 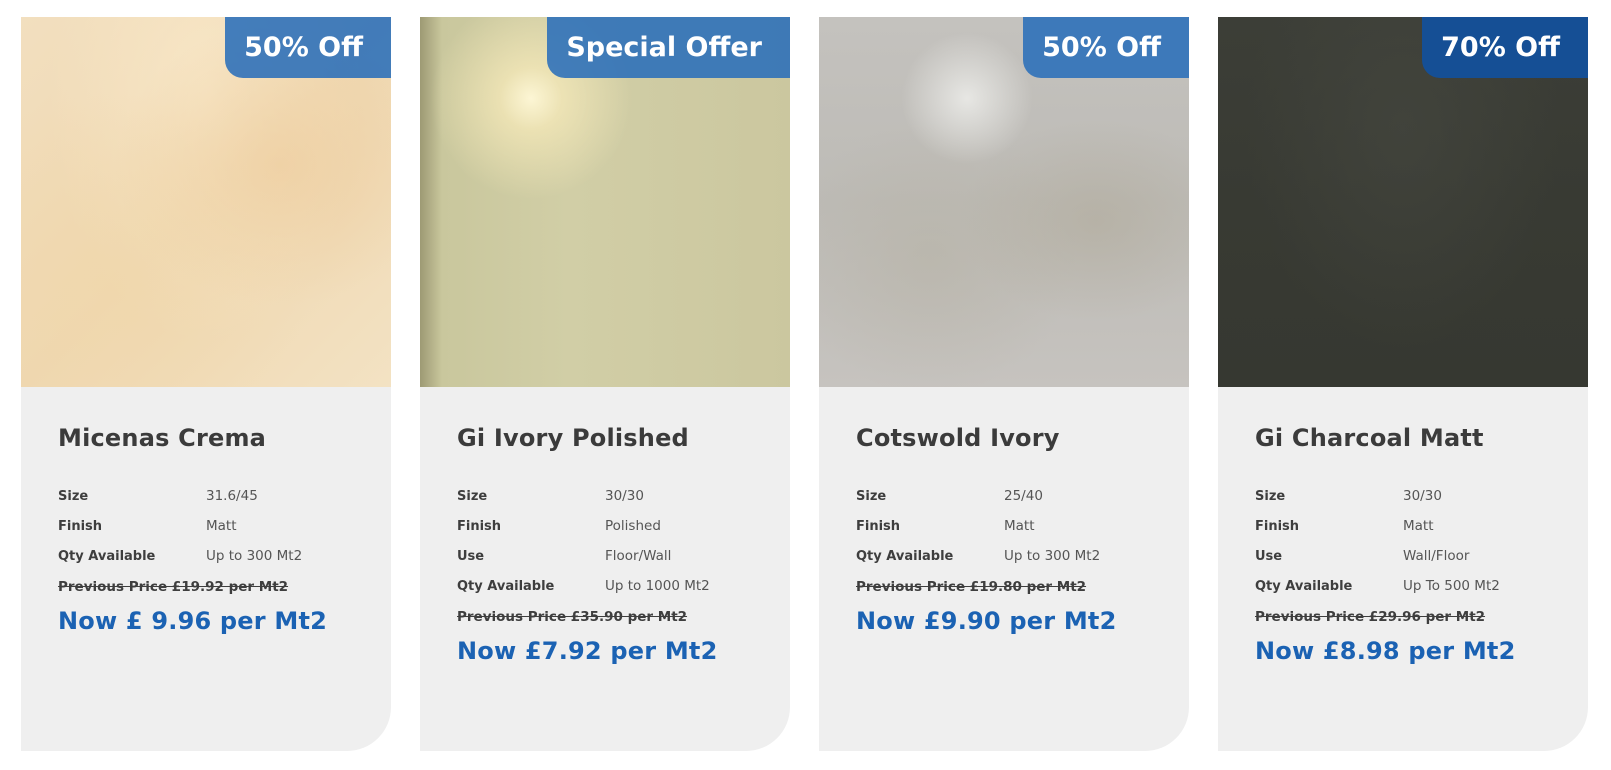 What do you see at coordinates (638, 556) in the screenshot?
I see `spec-value: Floor/Wall` at bounding box center [638, 556].